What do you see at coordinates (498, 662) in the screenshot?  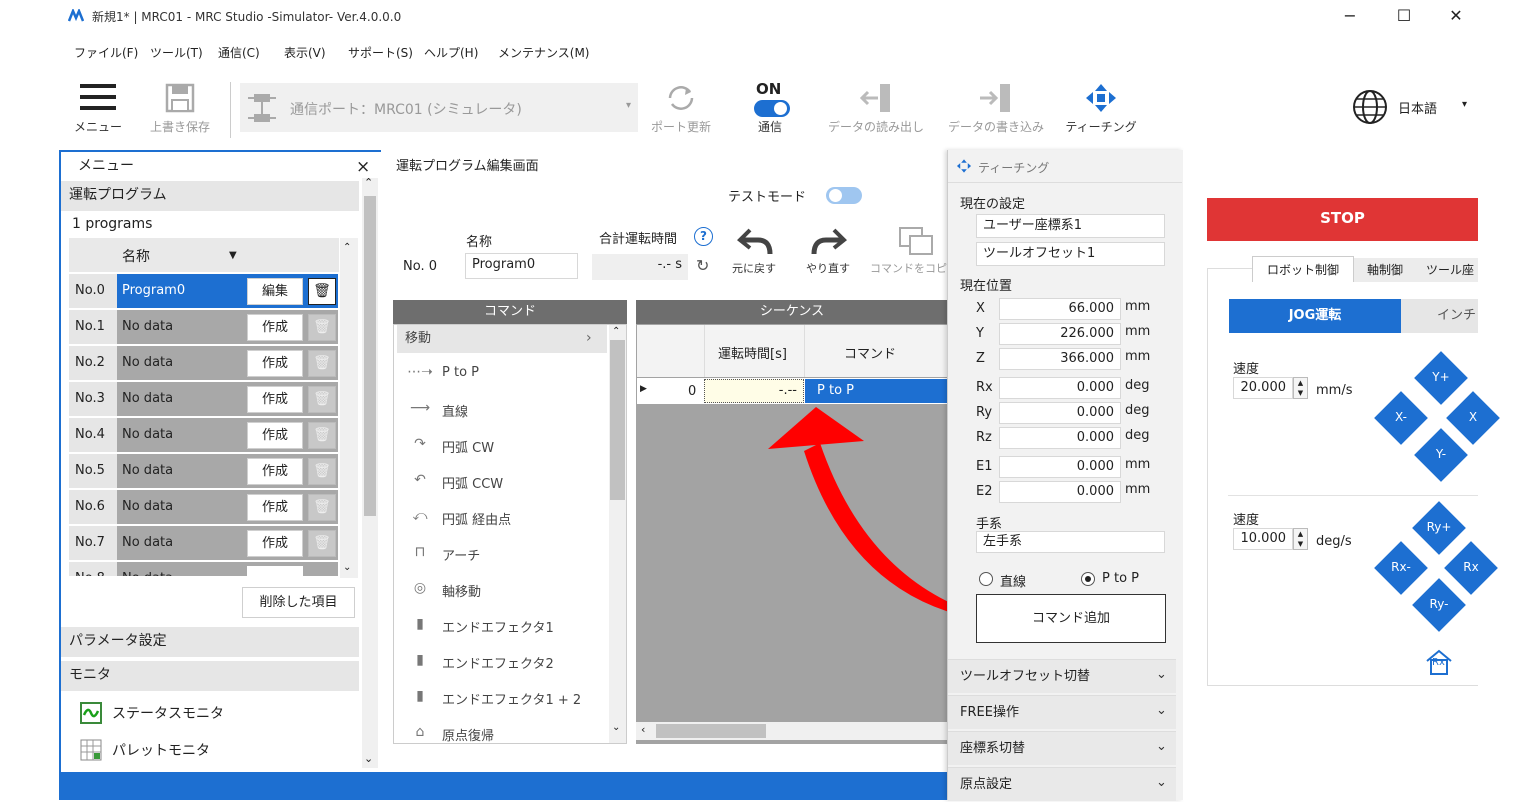 I see `command-item: エンドエフェクタ2` at bounding box center [498, 662].